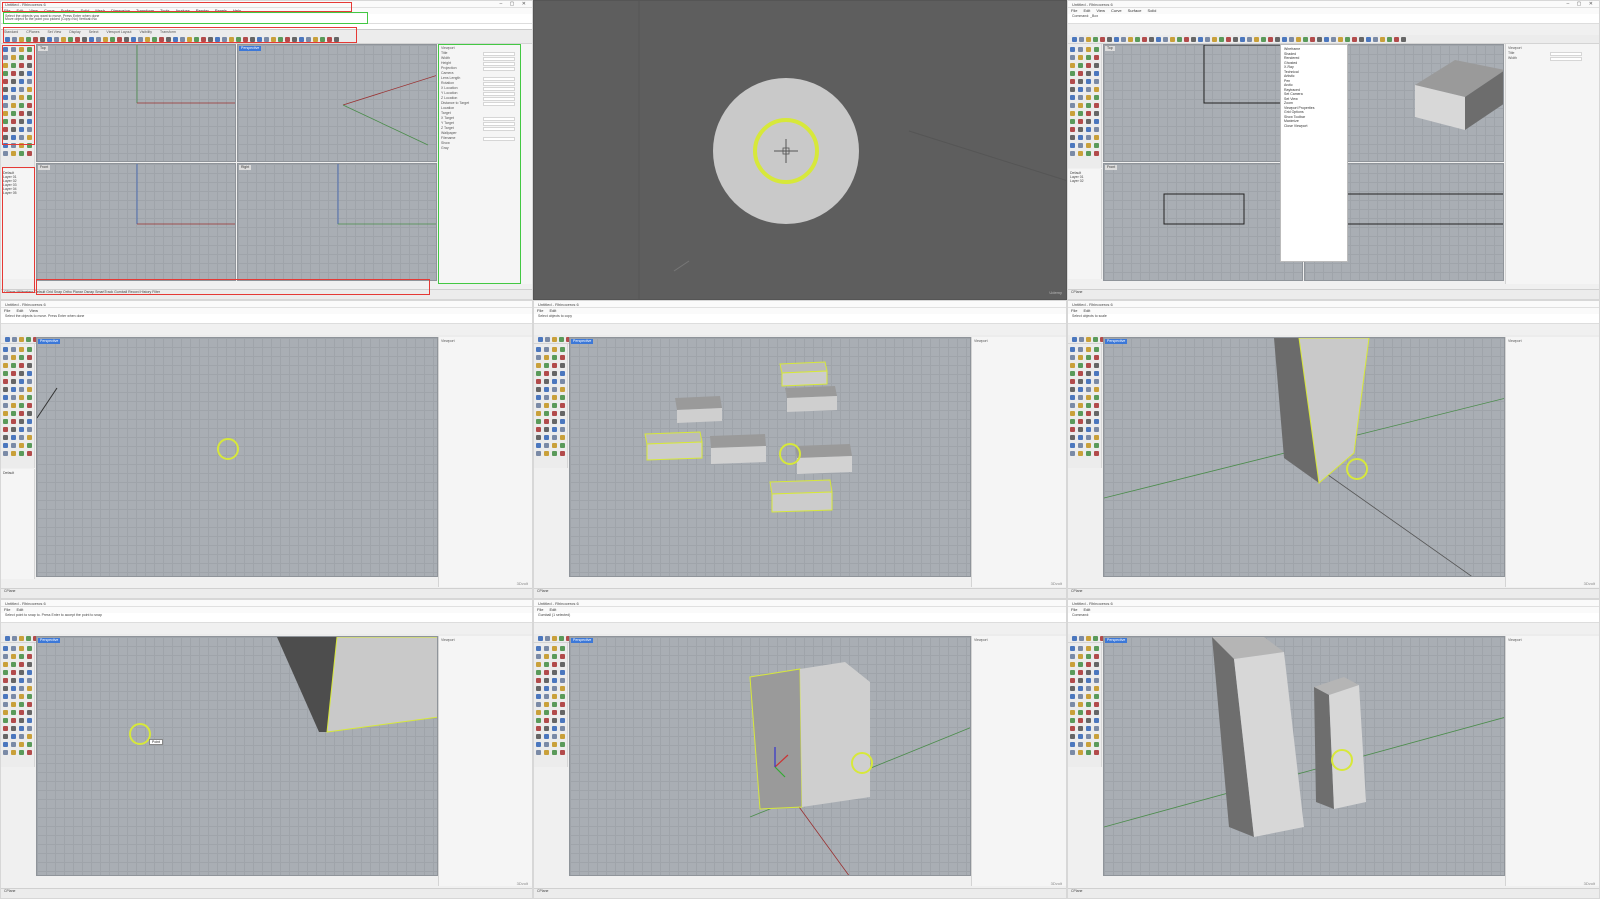 This screenshot has height=899, width=1600. Describe the element at coordinates (1100, 10) in the screenshot. I see `menu-view: View` at that location.